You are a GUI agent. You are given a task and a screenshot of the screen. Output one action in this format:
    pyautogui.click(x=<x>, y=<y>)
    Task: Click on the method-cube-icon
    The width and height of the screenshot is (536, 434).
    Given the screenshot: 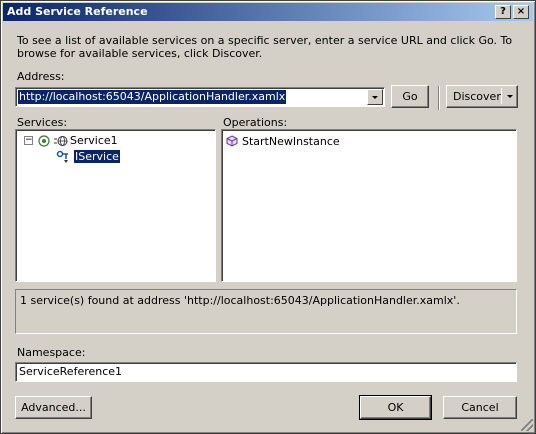 What is the action you would take?
    pyautogui.click(x=232, y=141)
    